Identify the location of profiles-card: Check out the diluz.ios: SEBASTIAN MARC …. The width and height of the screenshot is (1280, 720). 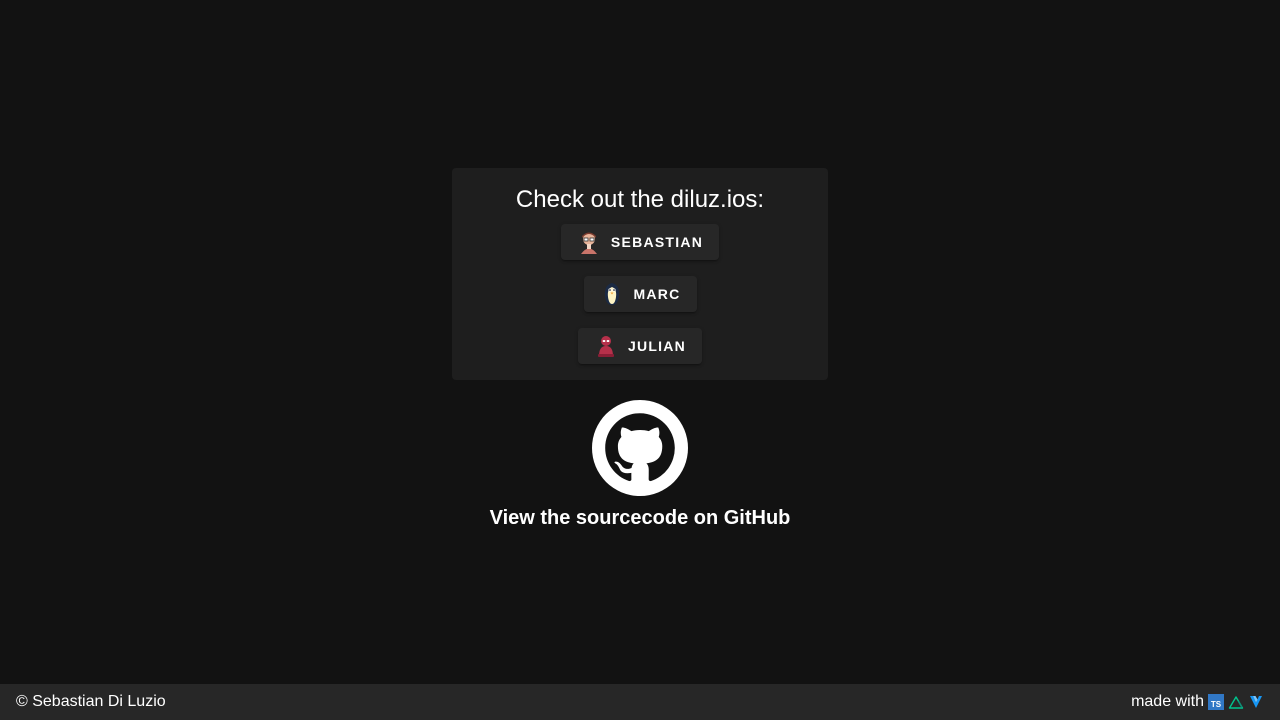
(640, 274).